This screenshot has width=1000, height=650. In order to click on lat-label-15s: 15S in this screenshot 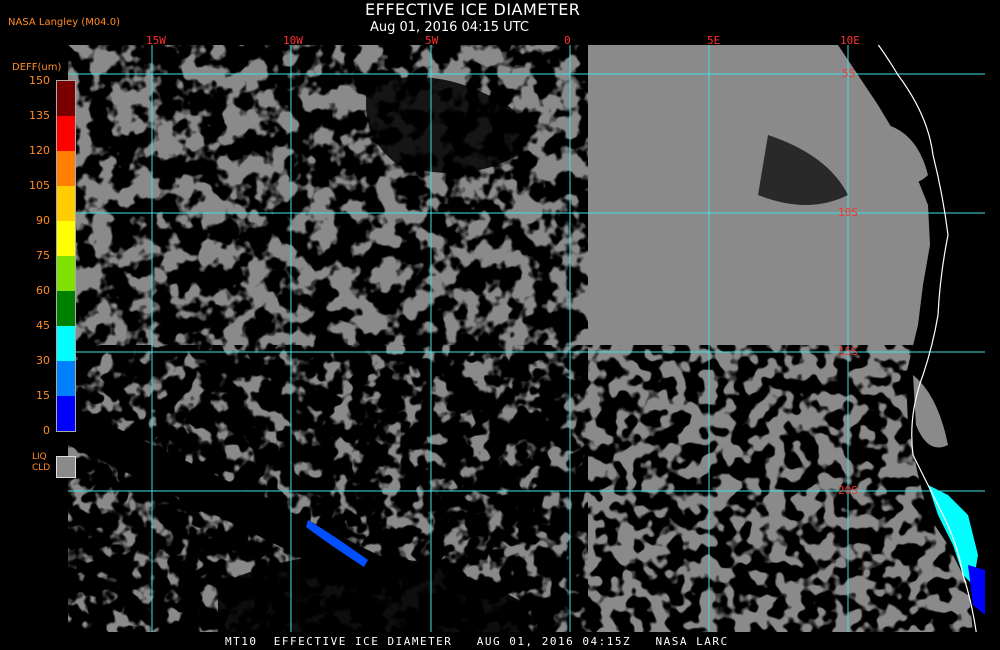, I will do `click(848, 351)`.